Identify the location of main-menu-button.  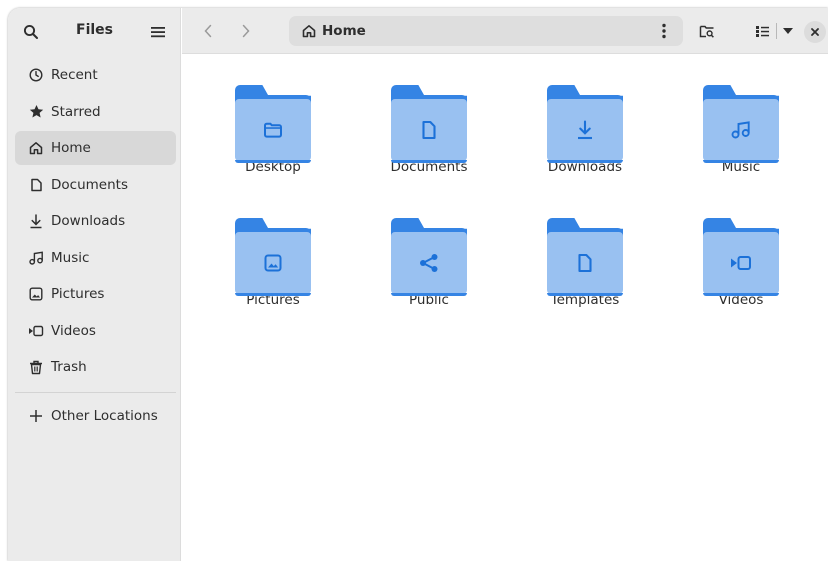
(158, 32).